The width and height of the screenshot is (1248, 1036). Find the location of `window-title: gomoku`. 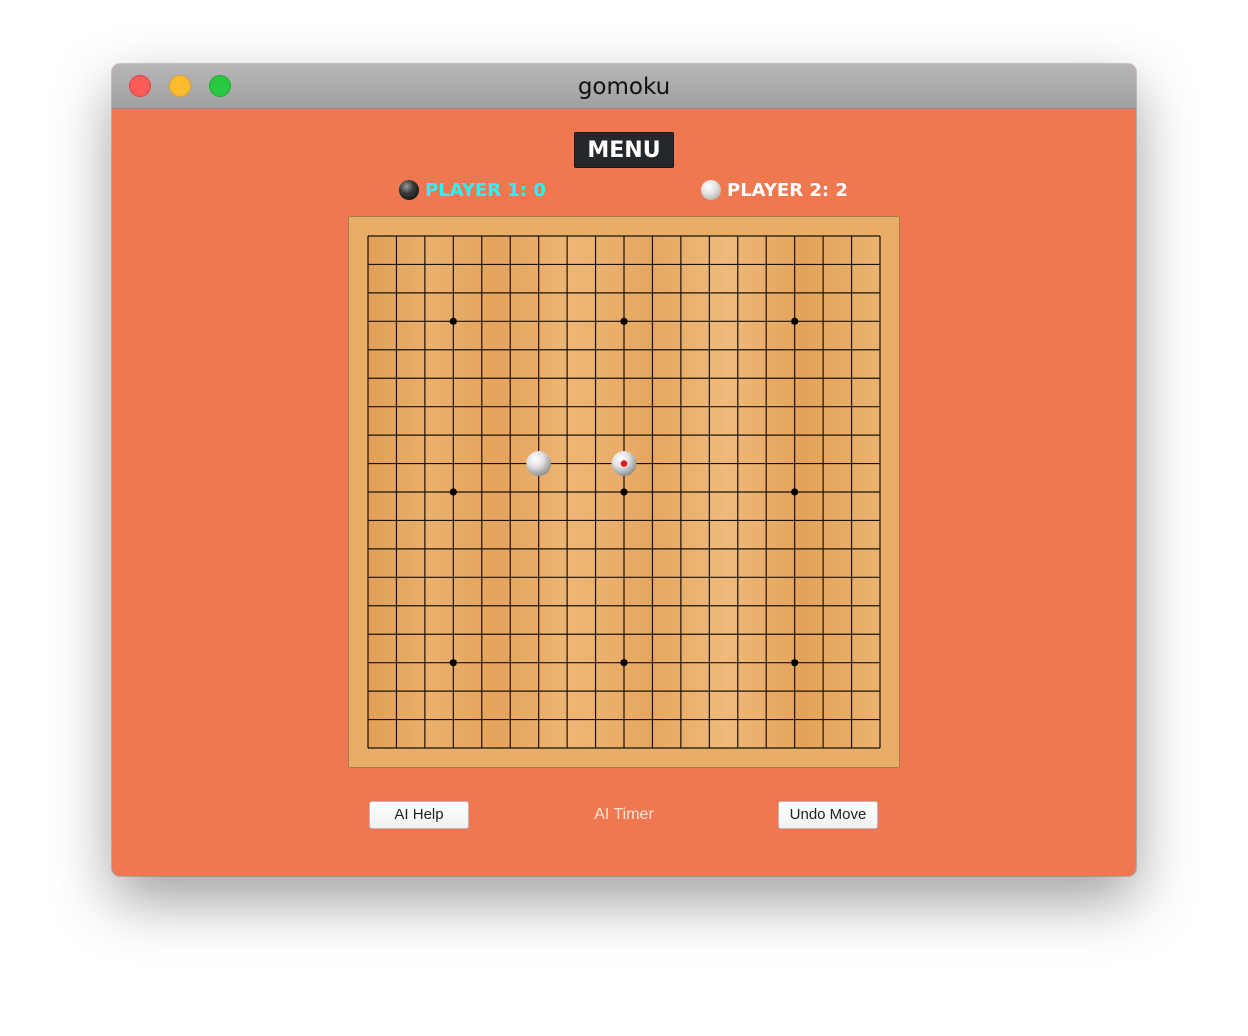

window-title: gomoku is located at coordinates (624, 87).